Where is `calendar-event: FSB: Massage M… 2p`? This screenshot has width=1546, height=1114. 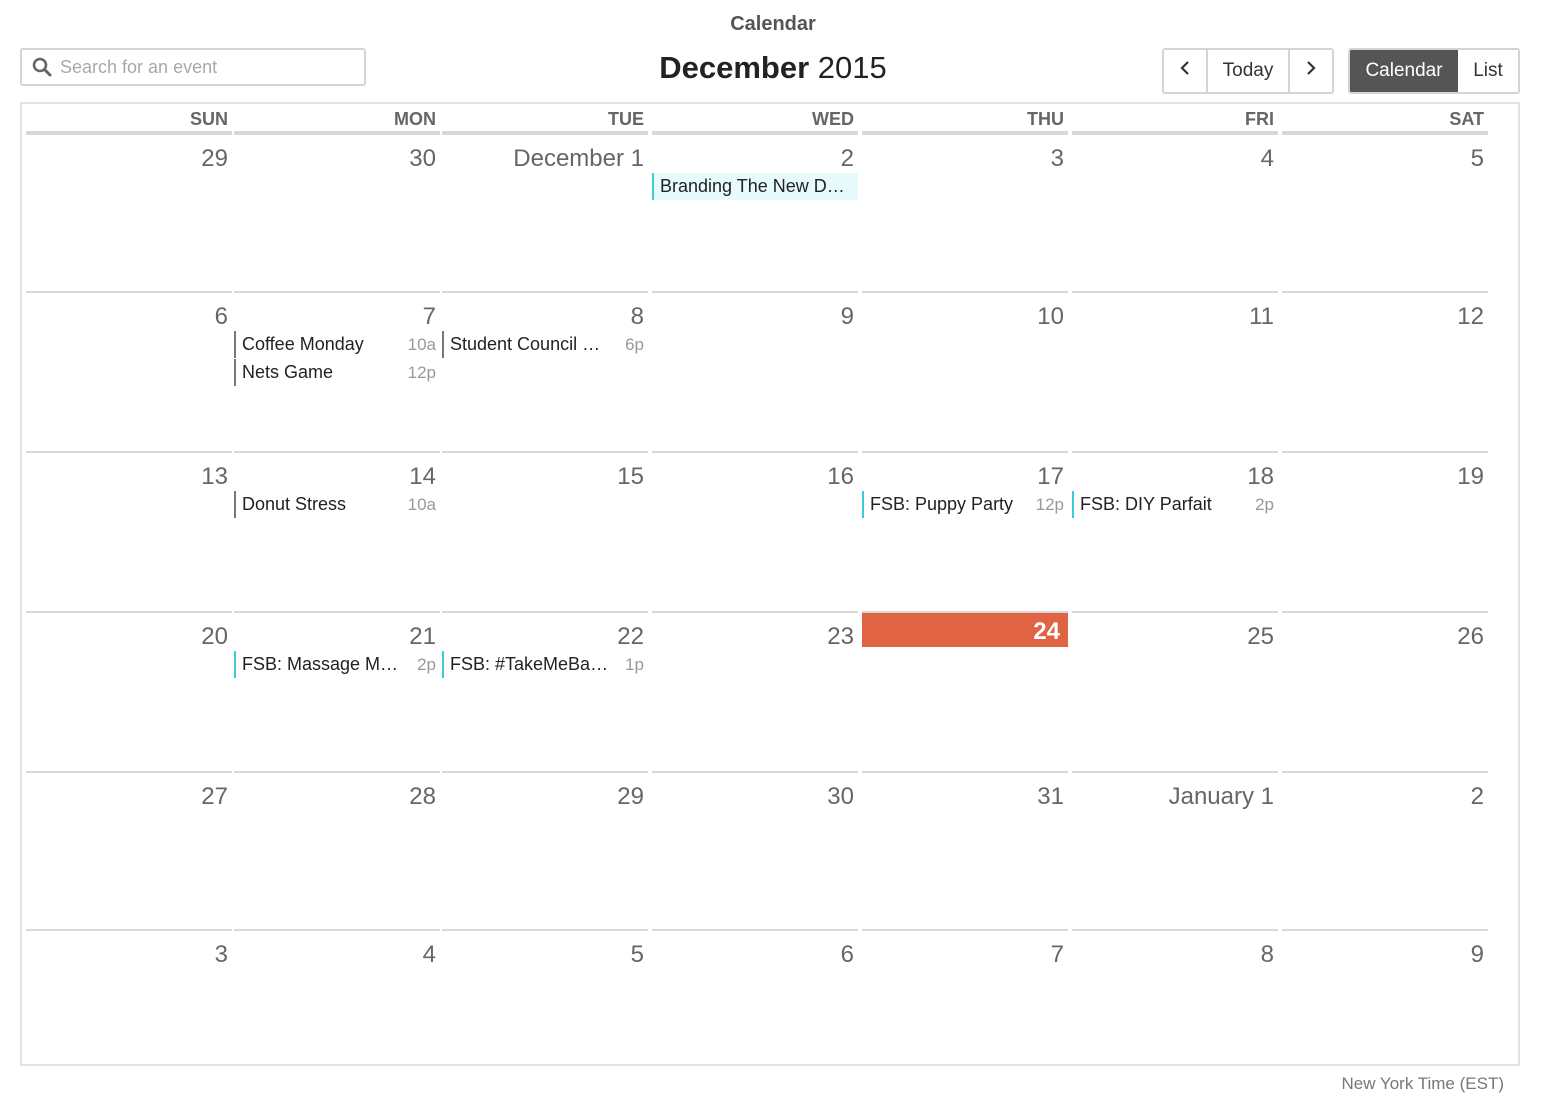
calendar-event: FSB: Massage M… 2p is located at coordinates (335, 664).